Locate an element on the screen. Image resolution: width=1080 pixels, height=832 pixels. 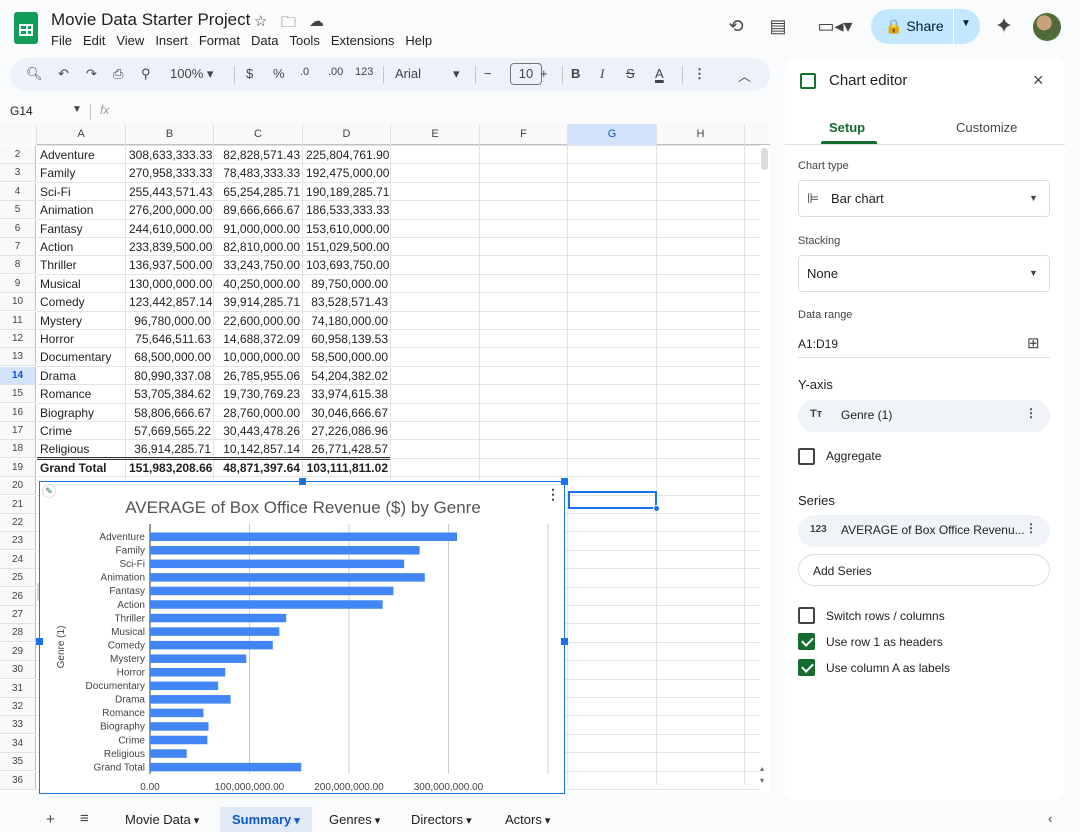
selected-cell-g14 is located at coordinates (612, 500).